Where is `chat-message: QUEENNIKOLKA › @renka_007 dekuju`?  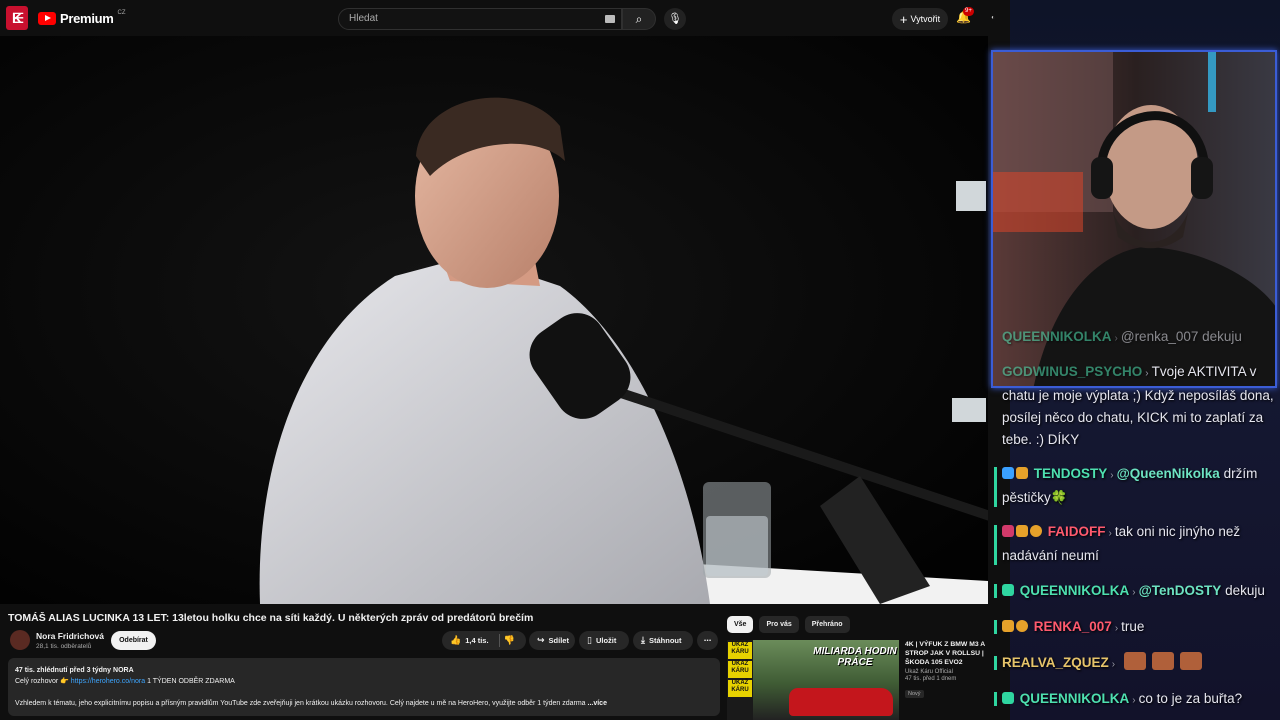 chat-message: QUEENNIKOLKA › @renka_007 dekuju is located at coordinates (1137, 338).